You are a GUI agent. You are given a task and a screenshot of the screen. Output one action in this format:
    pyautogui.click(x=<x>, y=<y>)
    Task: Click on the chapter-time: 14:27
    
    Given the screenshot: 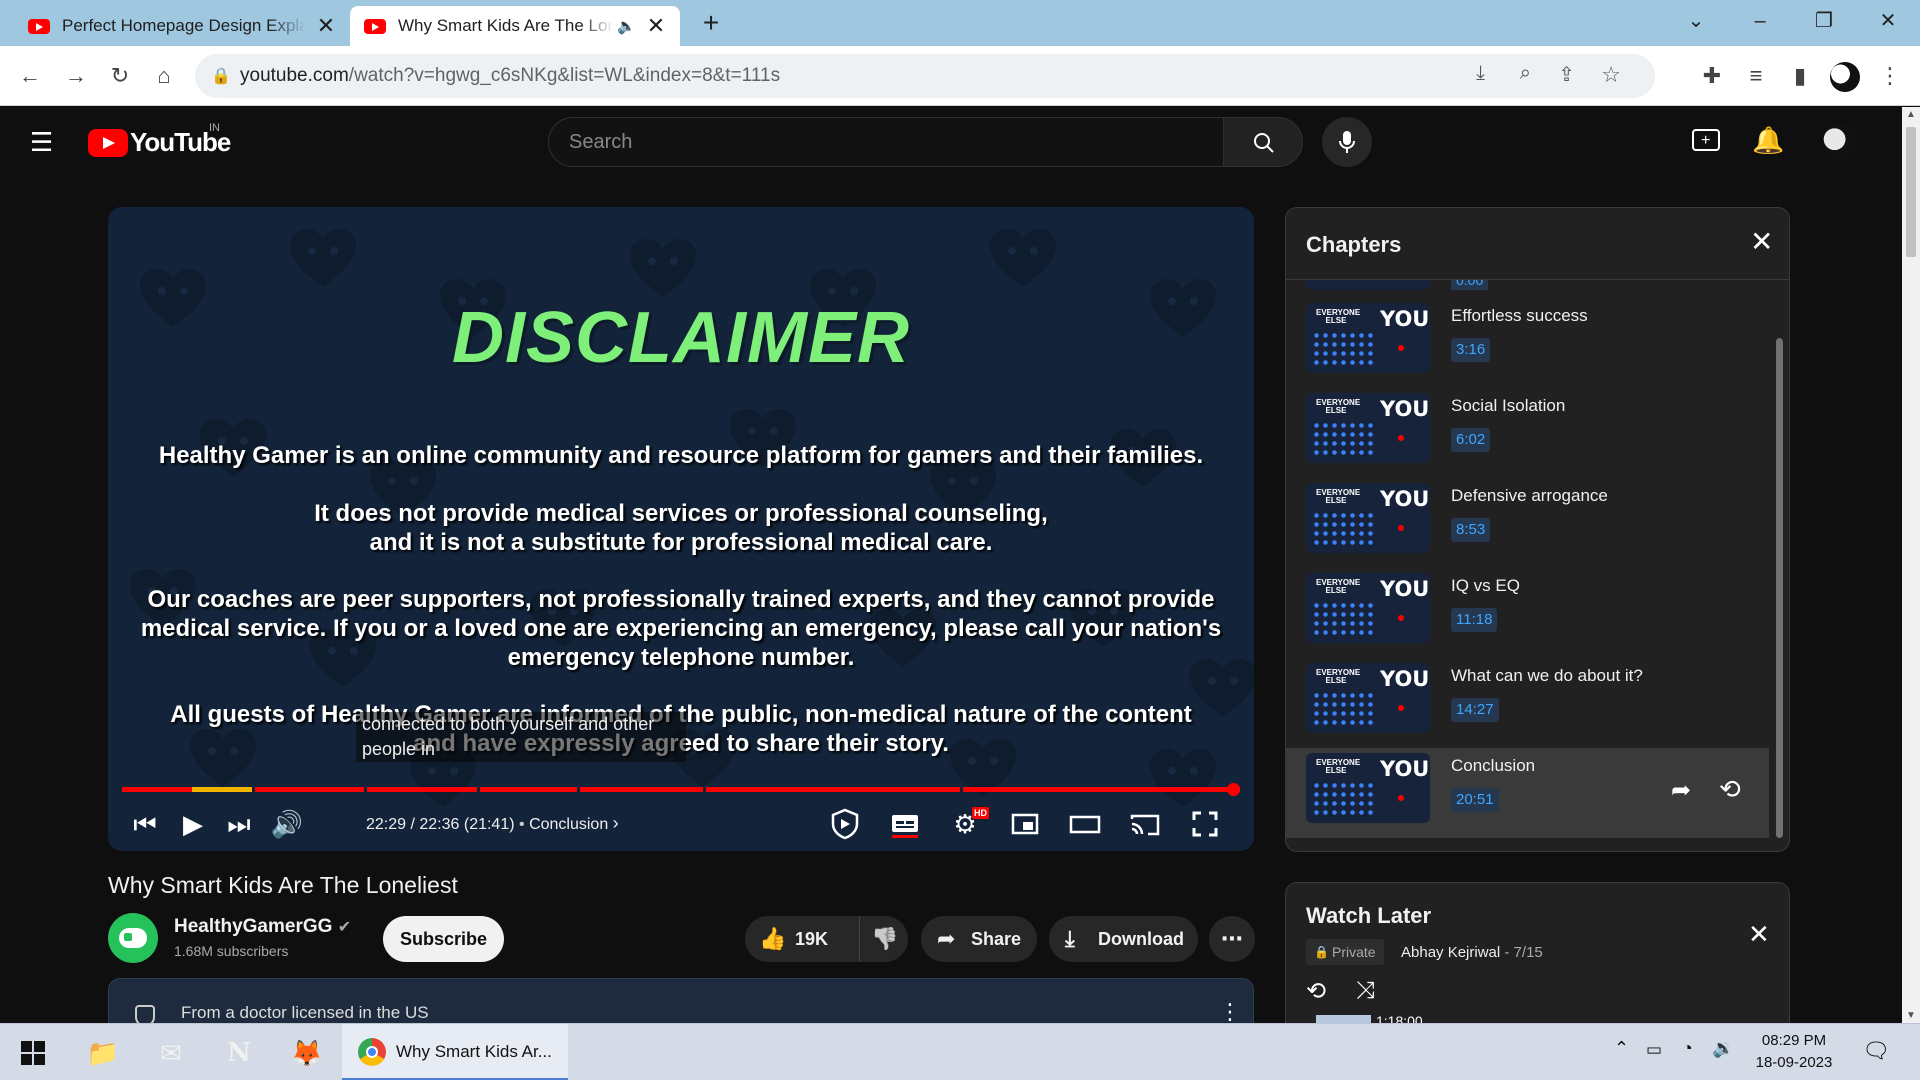 What is the action you would take?
    pyautogui.click(x=1475, y=710)
    